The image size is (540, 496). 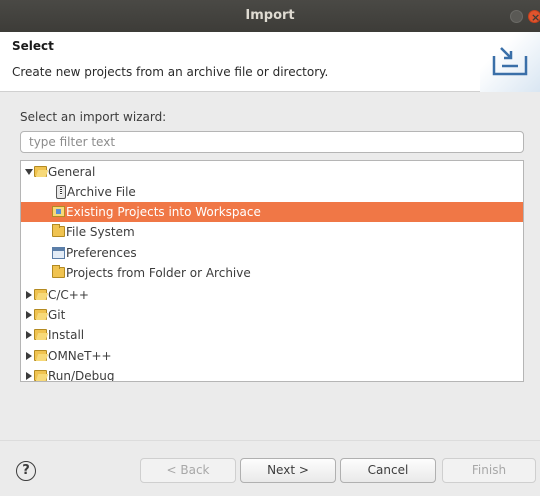 I want to click on button-bar: ? < Back Next > Cancel Finish, so click(x=270, y=468).